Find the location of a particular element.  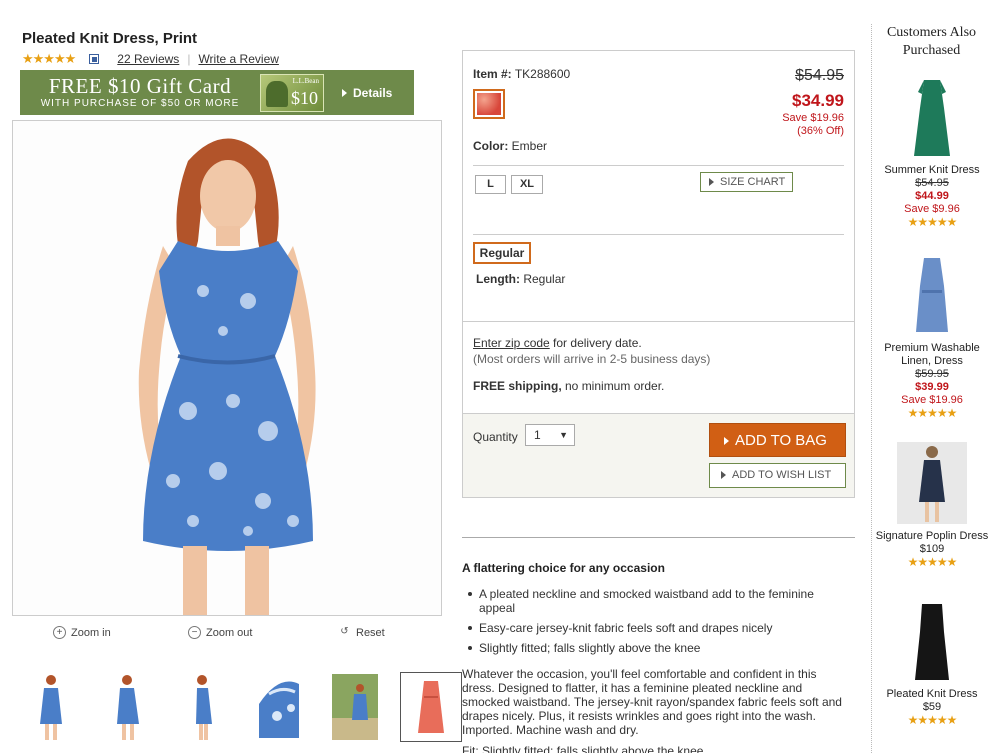

thumbnail-outdoor is located at coordinates (355, 707).